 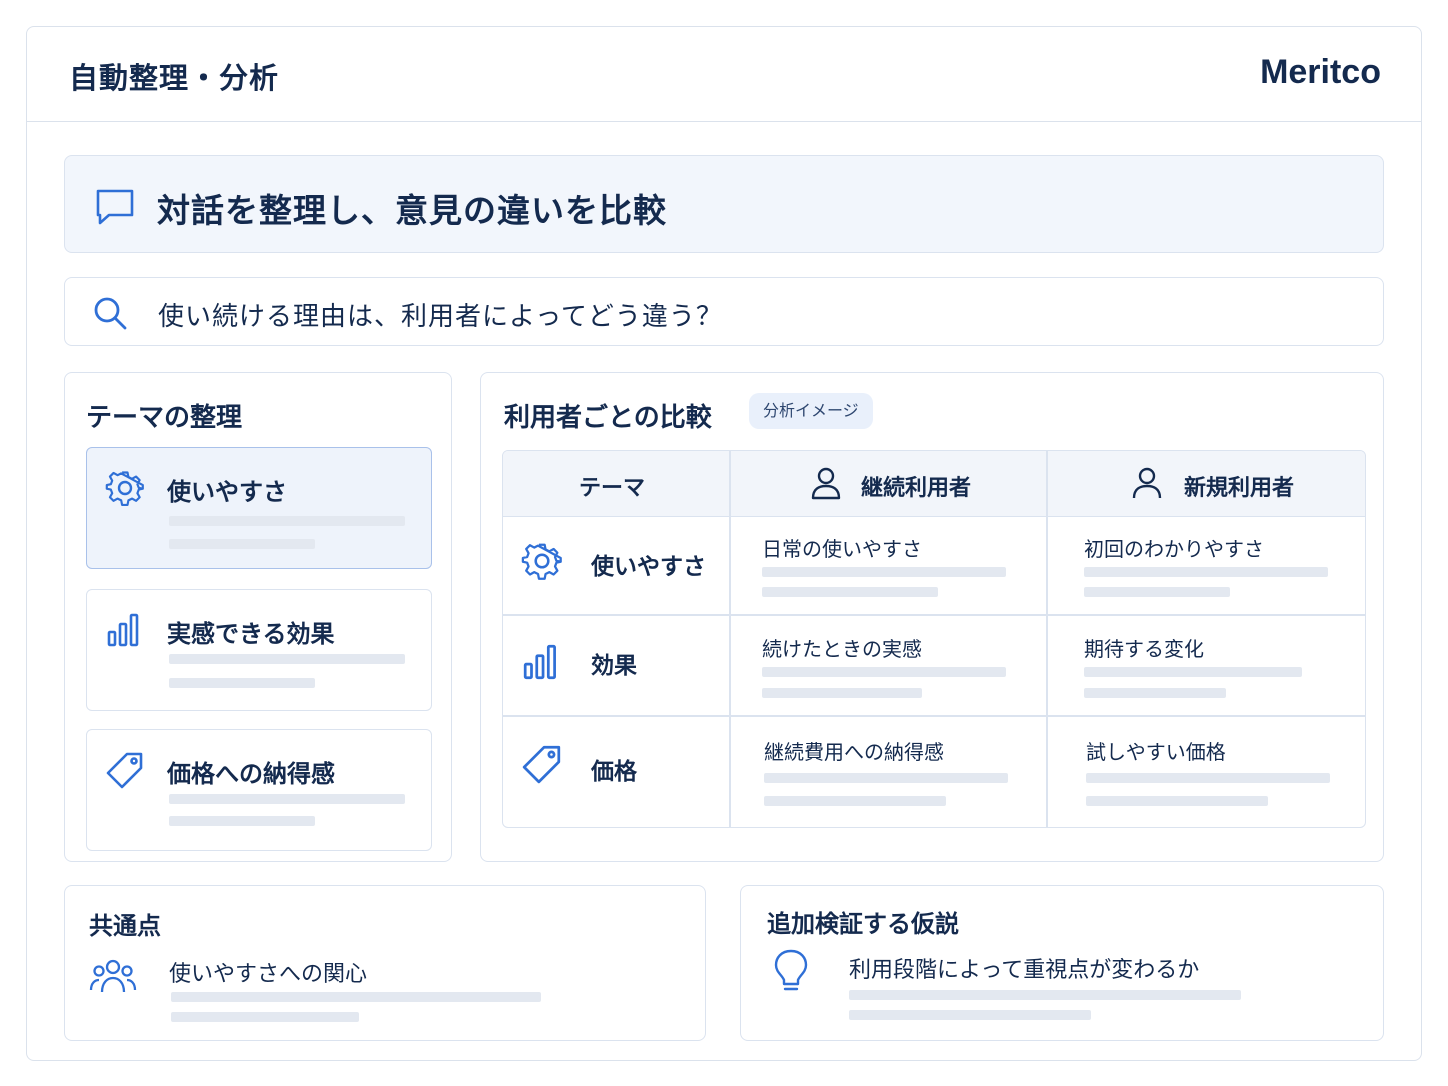 I want to click on hypothesis-panel: 追加検証する仮説 利用段階によって重視点が変わるか, so click(x=1062, y=963).